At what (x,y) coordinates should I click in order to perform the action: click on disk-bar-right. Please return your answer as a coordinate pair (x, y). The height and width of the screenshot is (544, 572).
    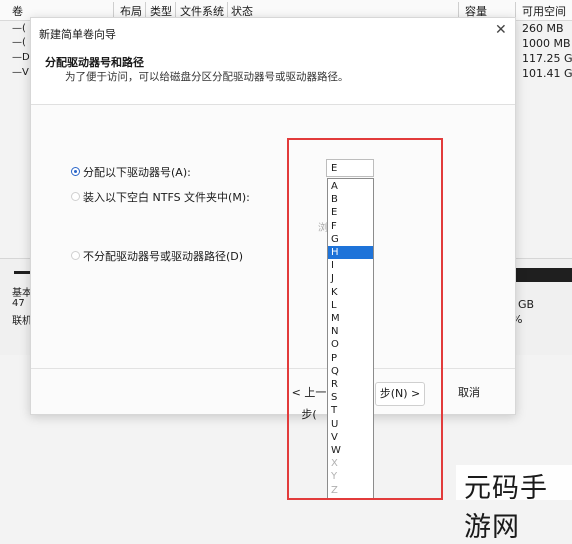
    Looking at the image, I should click on (543, 275).